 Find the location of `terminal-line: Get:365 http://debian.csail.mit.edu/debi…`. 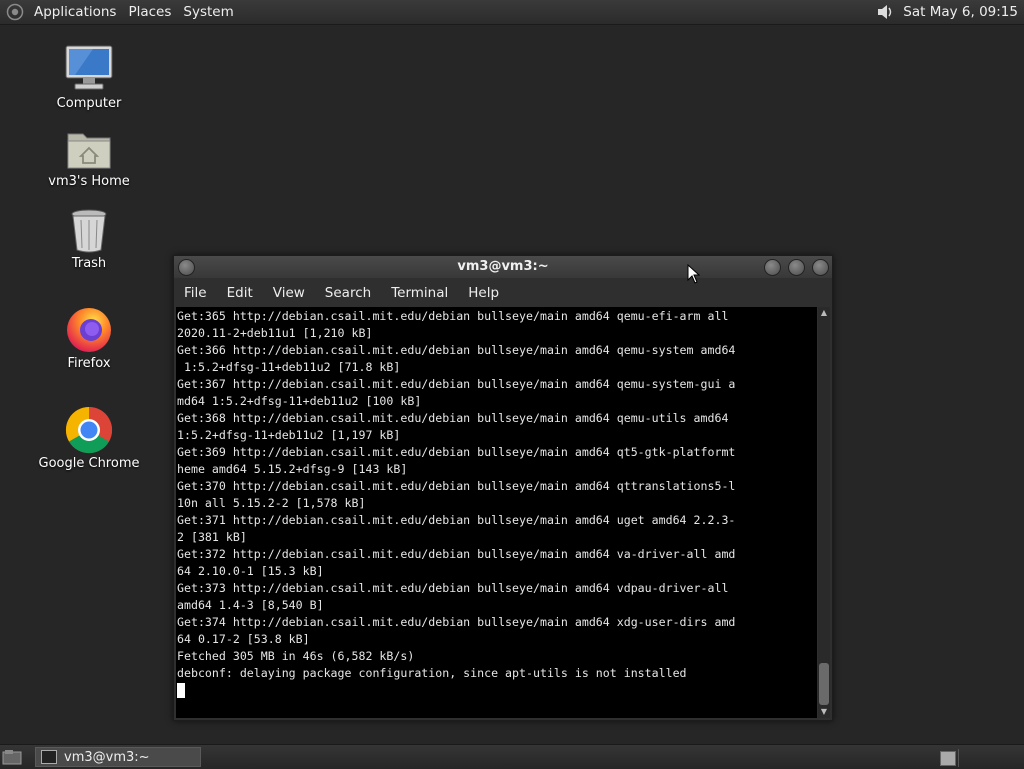

terminal-line: Get:365 http://debian.csail.mit.edu/debi… is located at coordinates (453, 316).